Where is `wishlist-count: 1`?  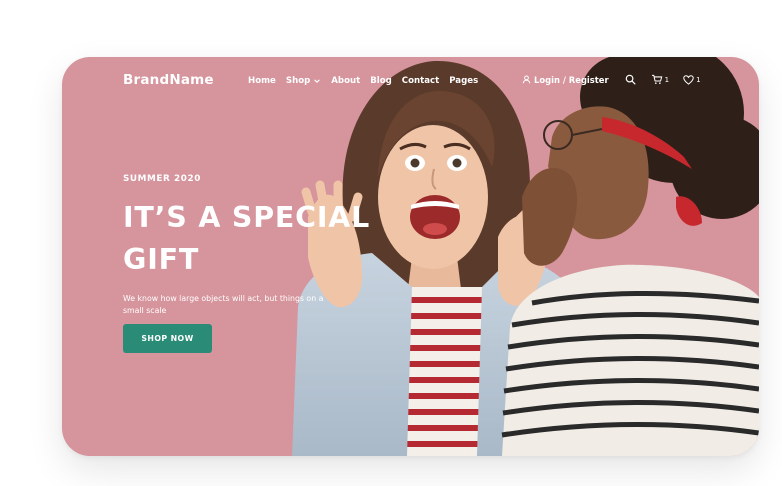 wishlist-count: 1 is located at coordinates (698, 79).